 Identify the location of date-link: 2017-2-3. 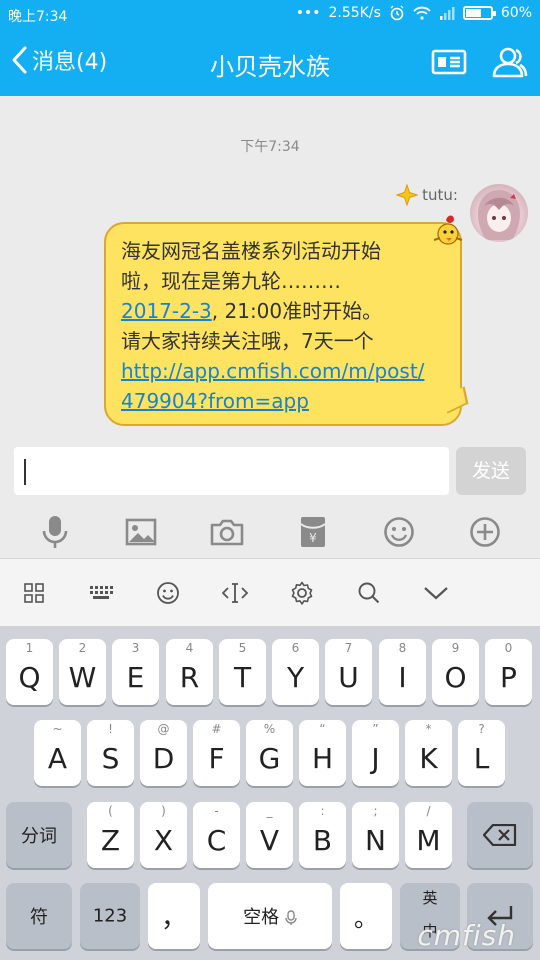
(166, 311).